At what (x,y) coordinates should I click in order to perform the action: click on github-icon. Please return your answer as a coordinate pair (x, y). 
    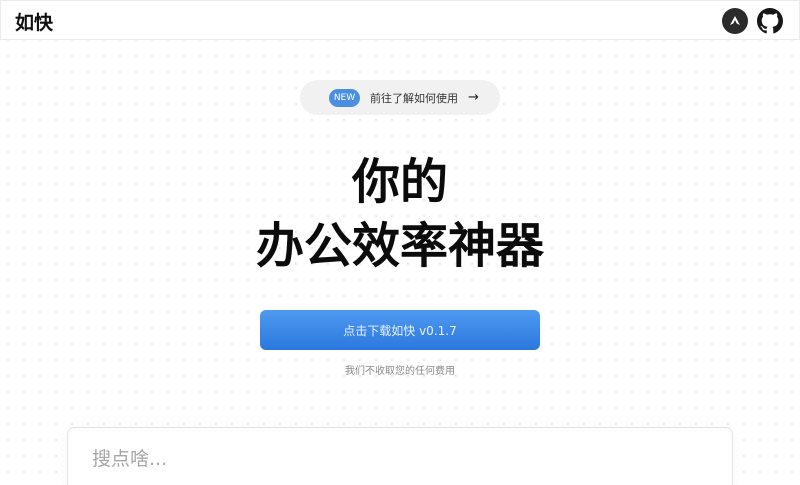
    Looking at the image, I should click on (770, 21).